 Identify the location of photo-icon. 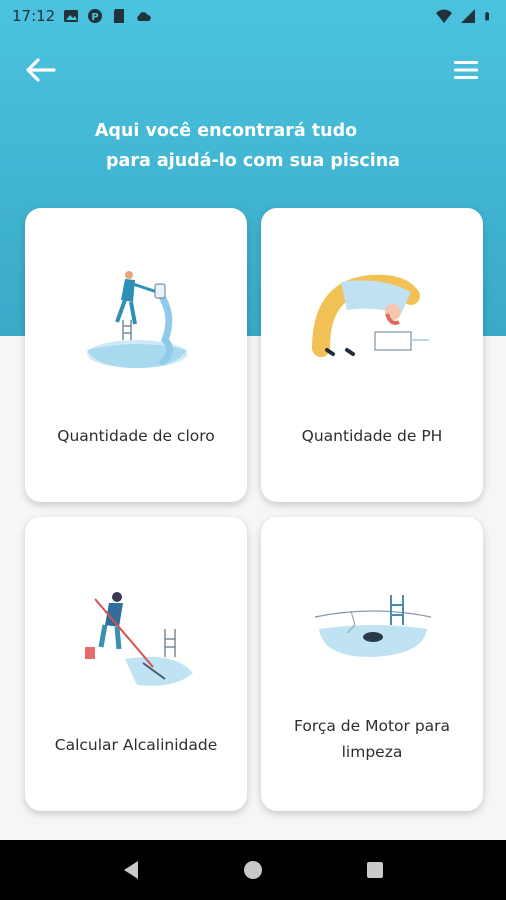
(71, 16).